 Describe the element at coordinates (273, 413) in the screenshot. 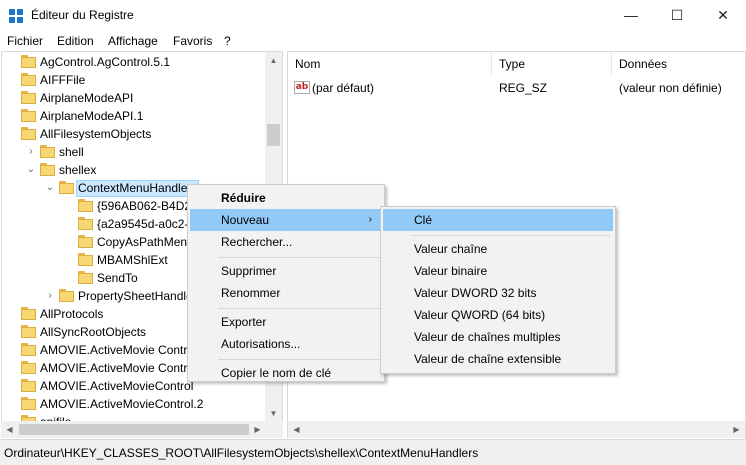

I see `scroll-down-icon: ▼` at that location.